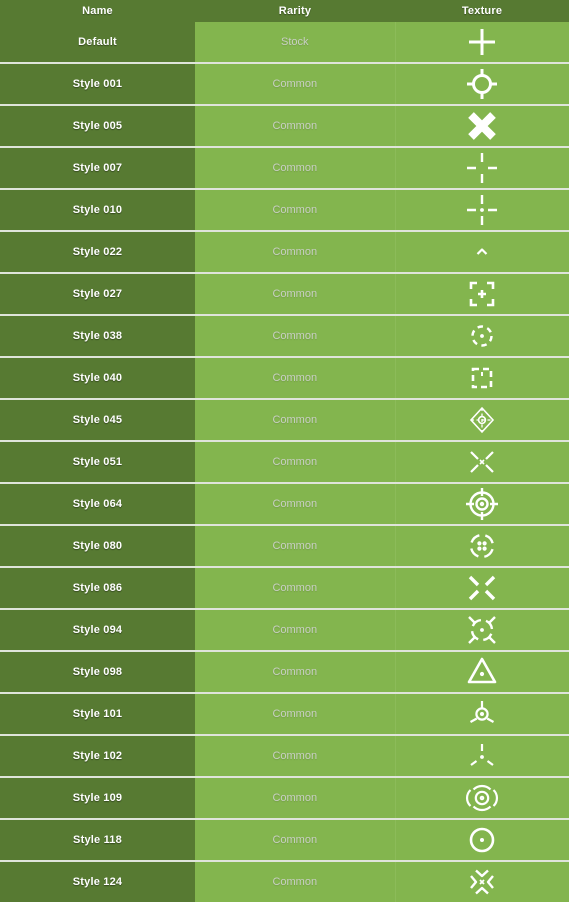 The height and width of the screenshot is (902, 569). I want to click on cell-name: Style 027, so click(97, 294).